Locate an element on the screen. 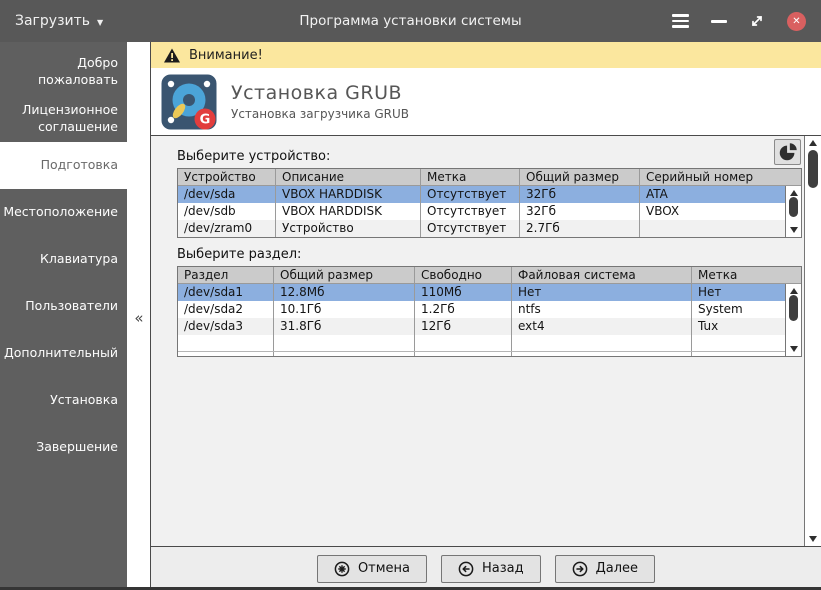  minimize-icon is located at coordinates (719, 21).